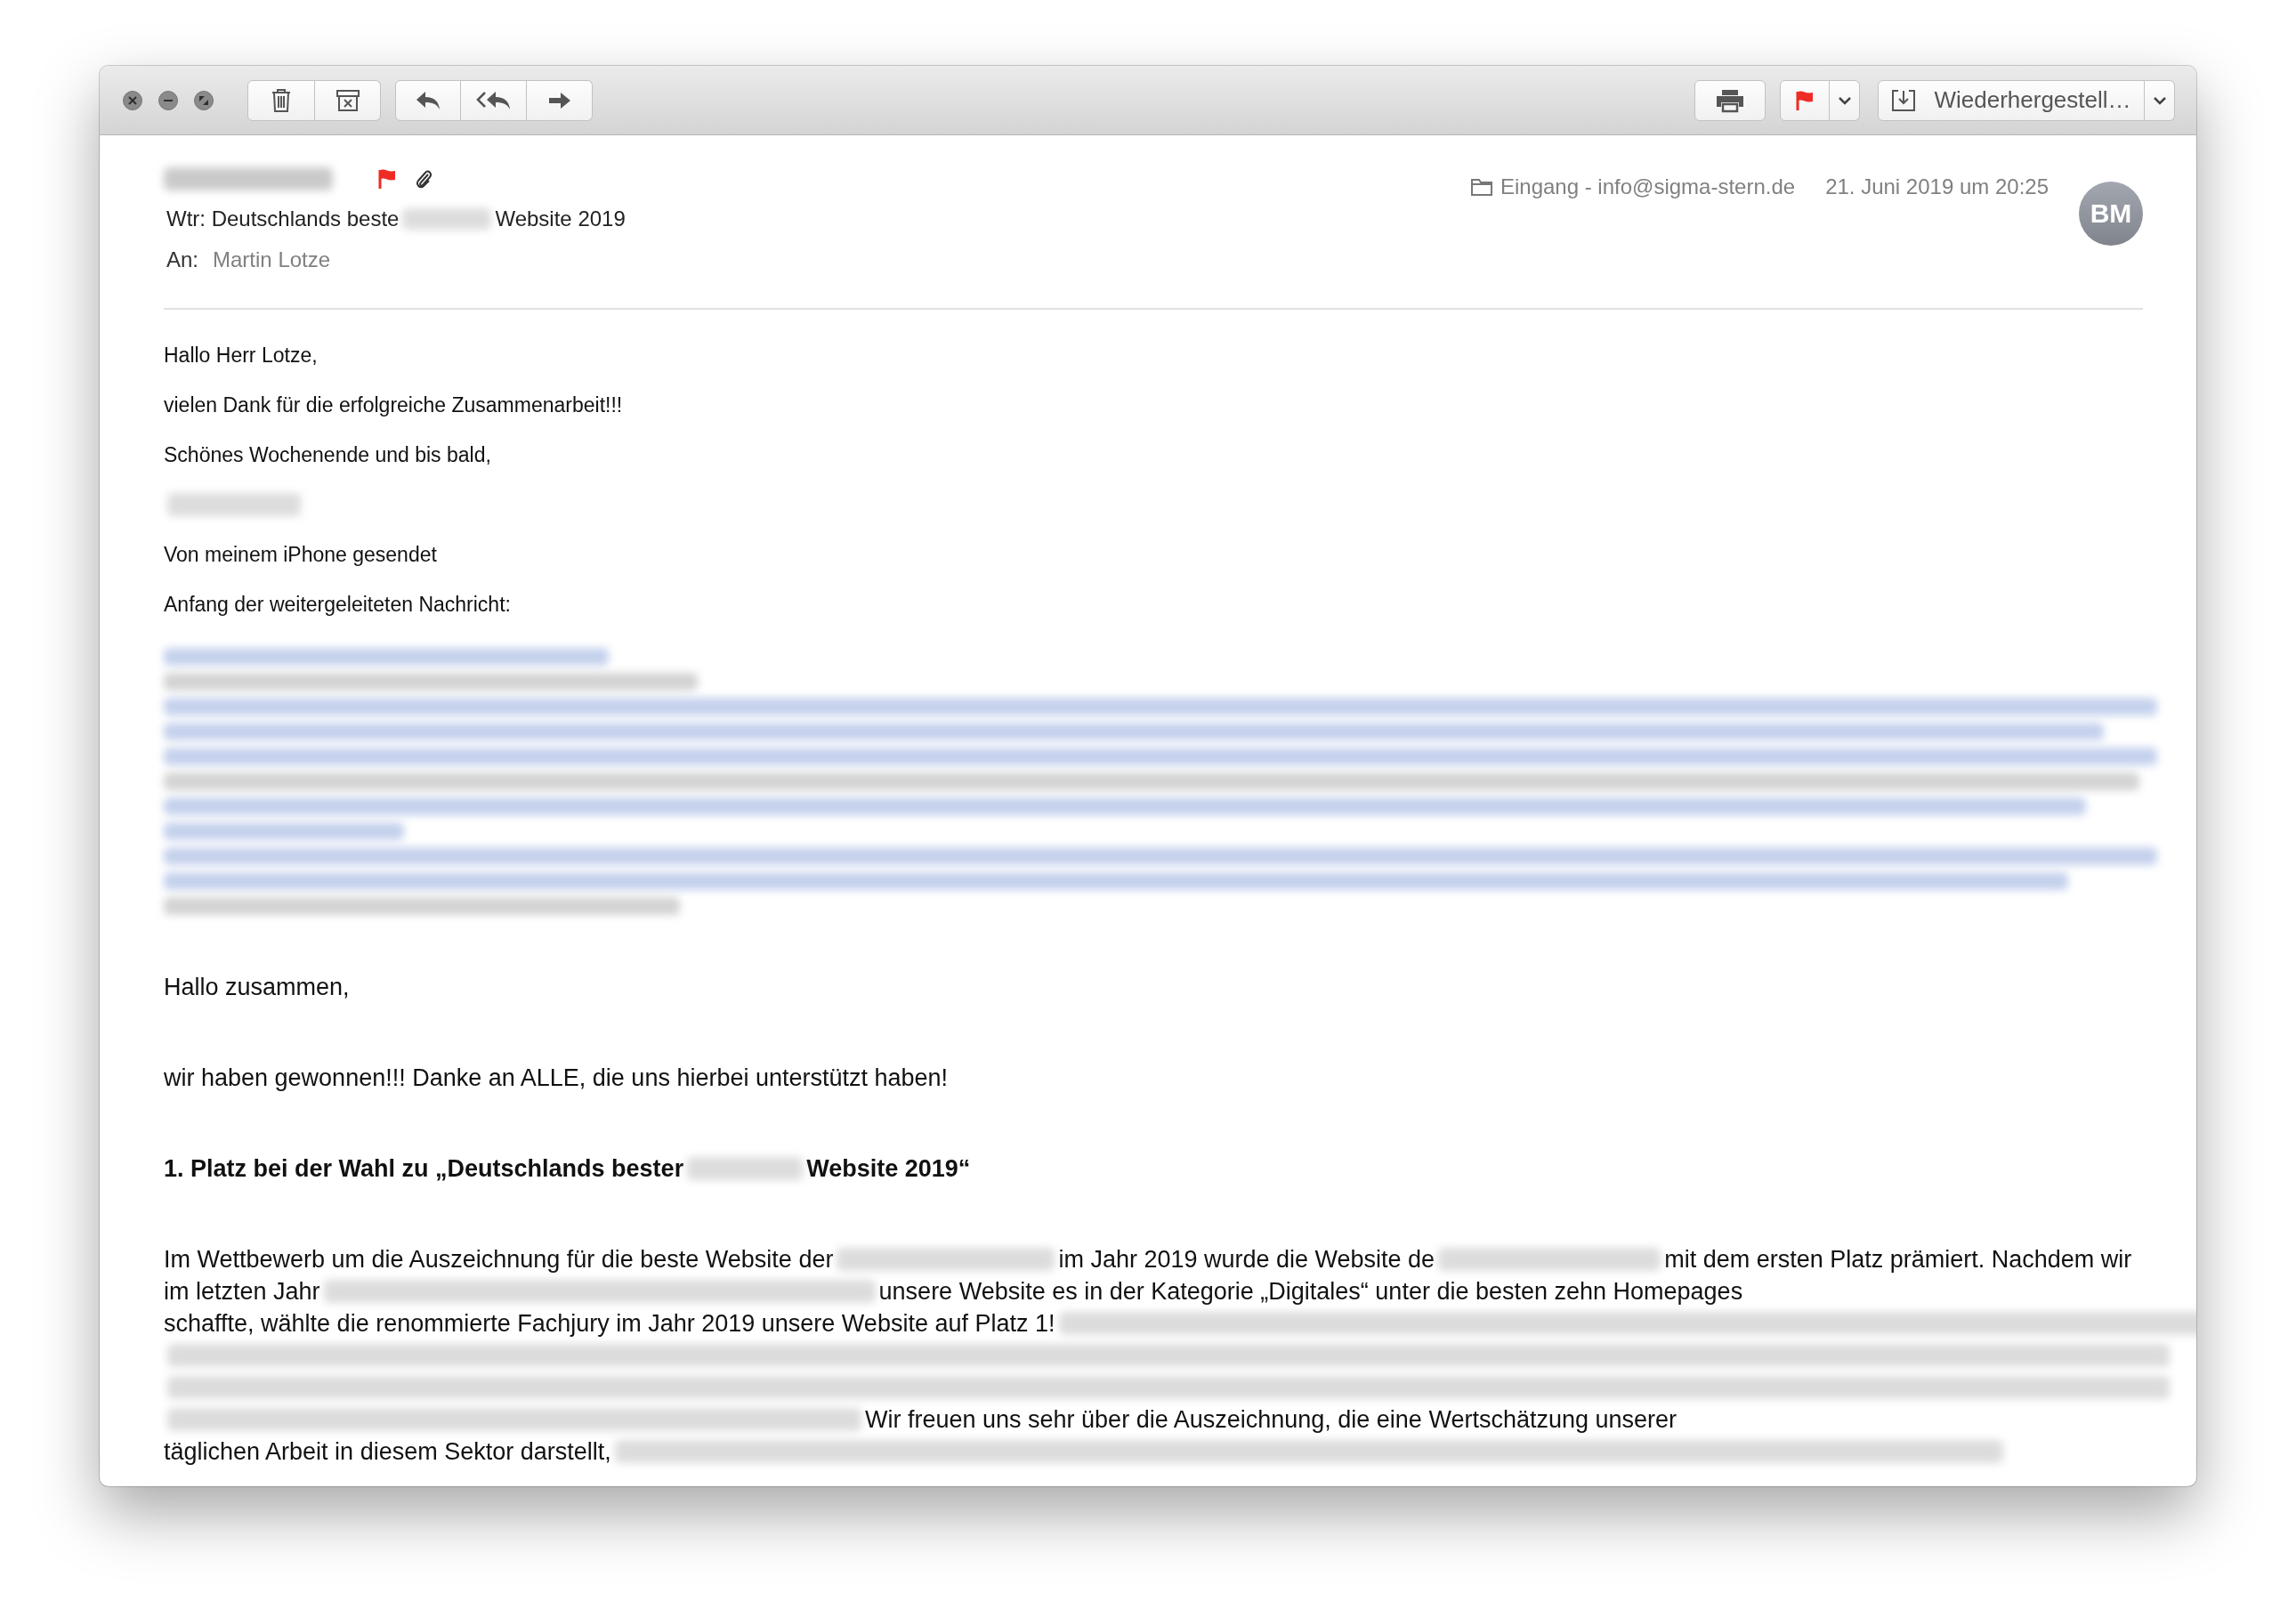 The image size is (2296, 1618). I want to click on reply-button, so click(428, 100).